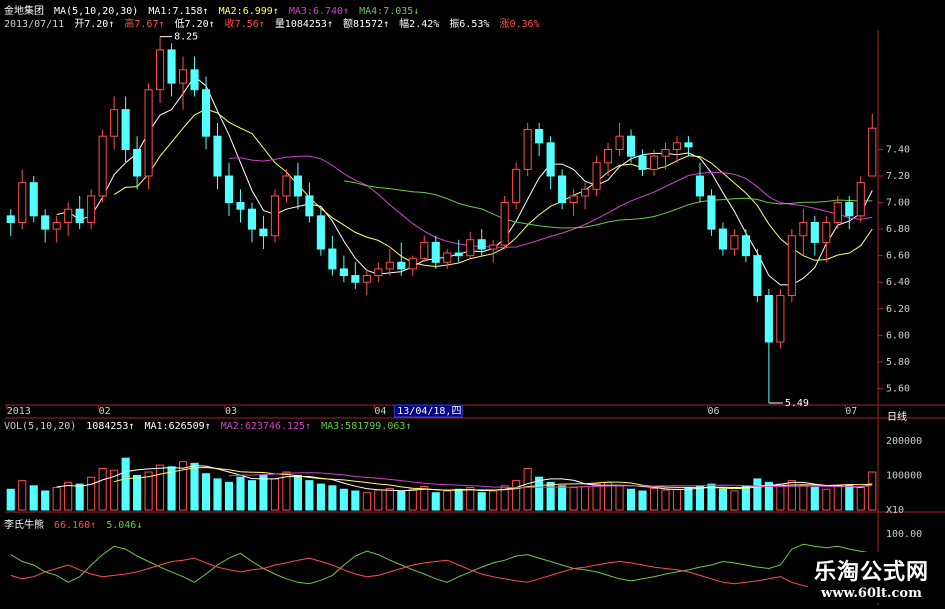 This screenshot has height=609, width=945. I want to click on volume-axis-label: 200000, so click(904, 441).